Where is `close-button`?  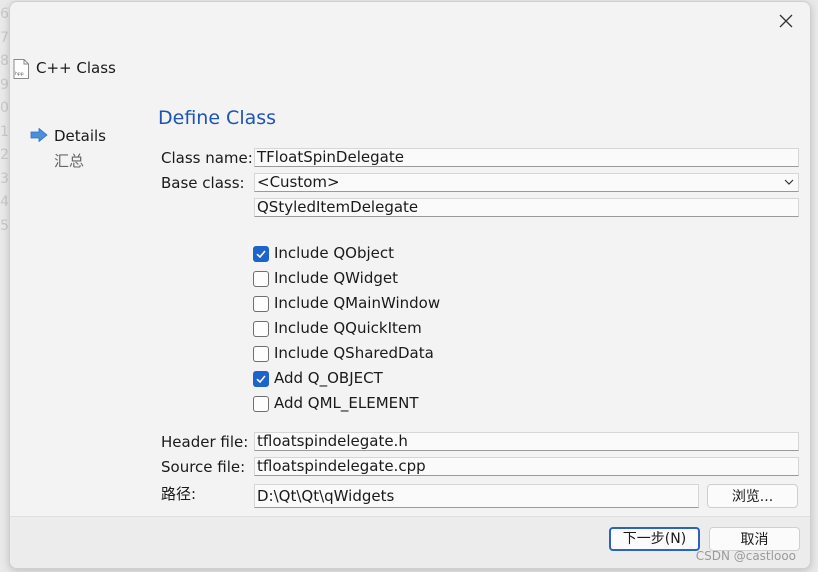 close-button is located at coordinates (786, 21).